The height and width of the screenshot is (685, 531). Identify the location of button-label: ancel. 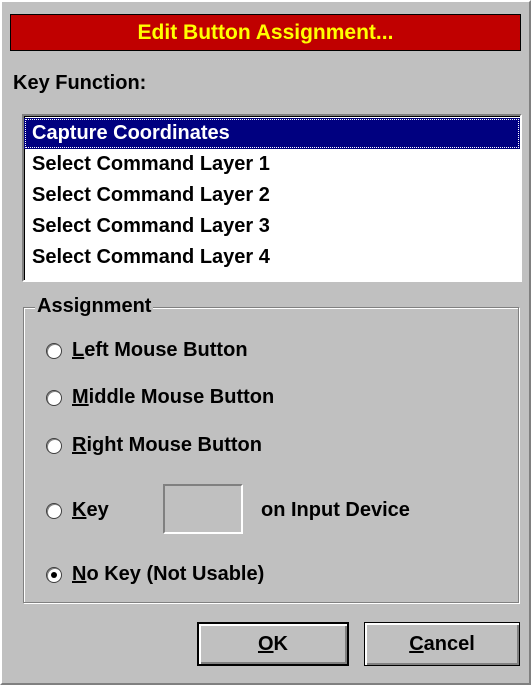
(449, 643).